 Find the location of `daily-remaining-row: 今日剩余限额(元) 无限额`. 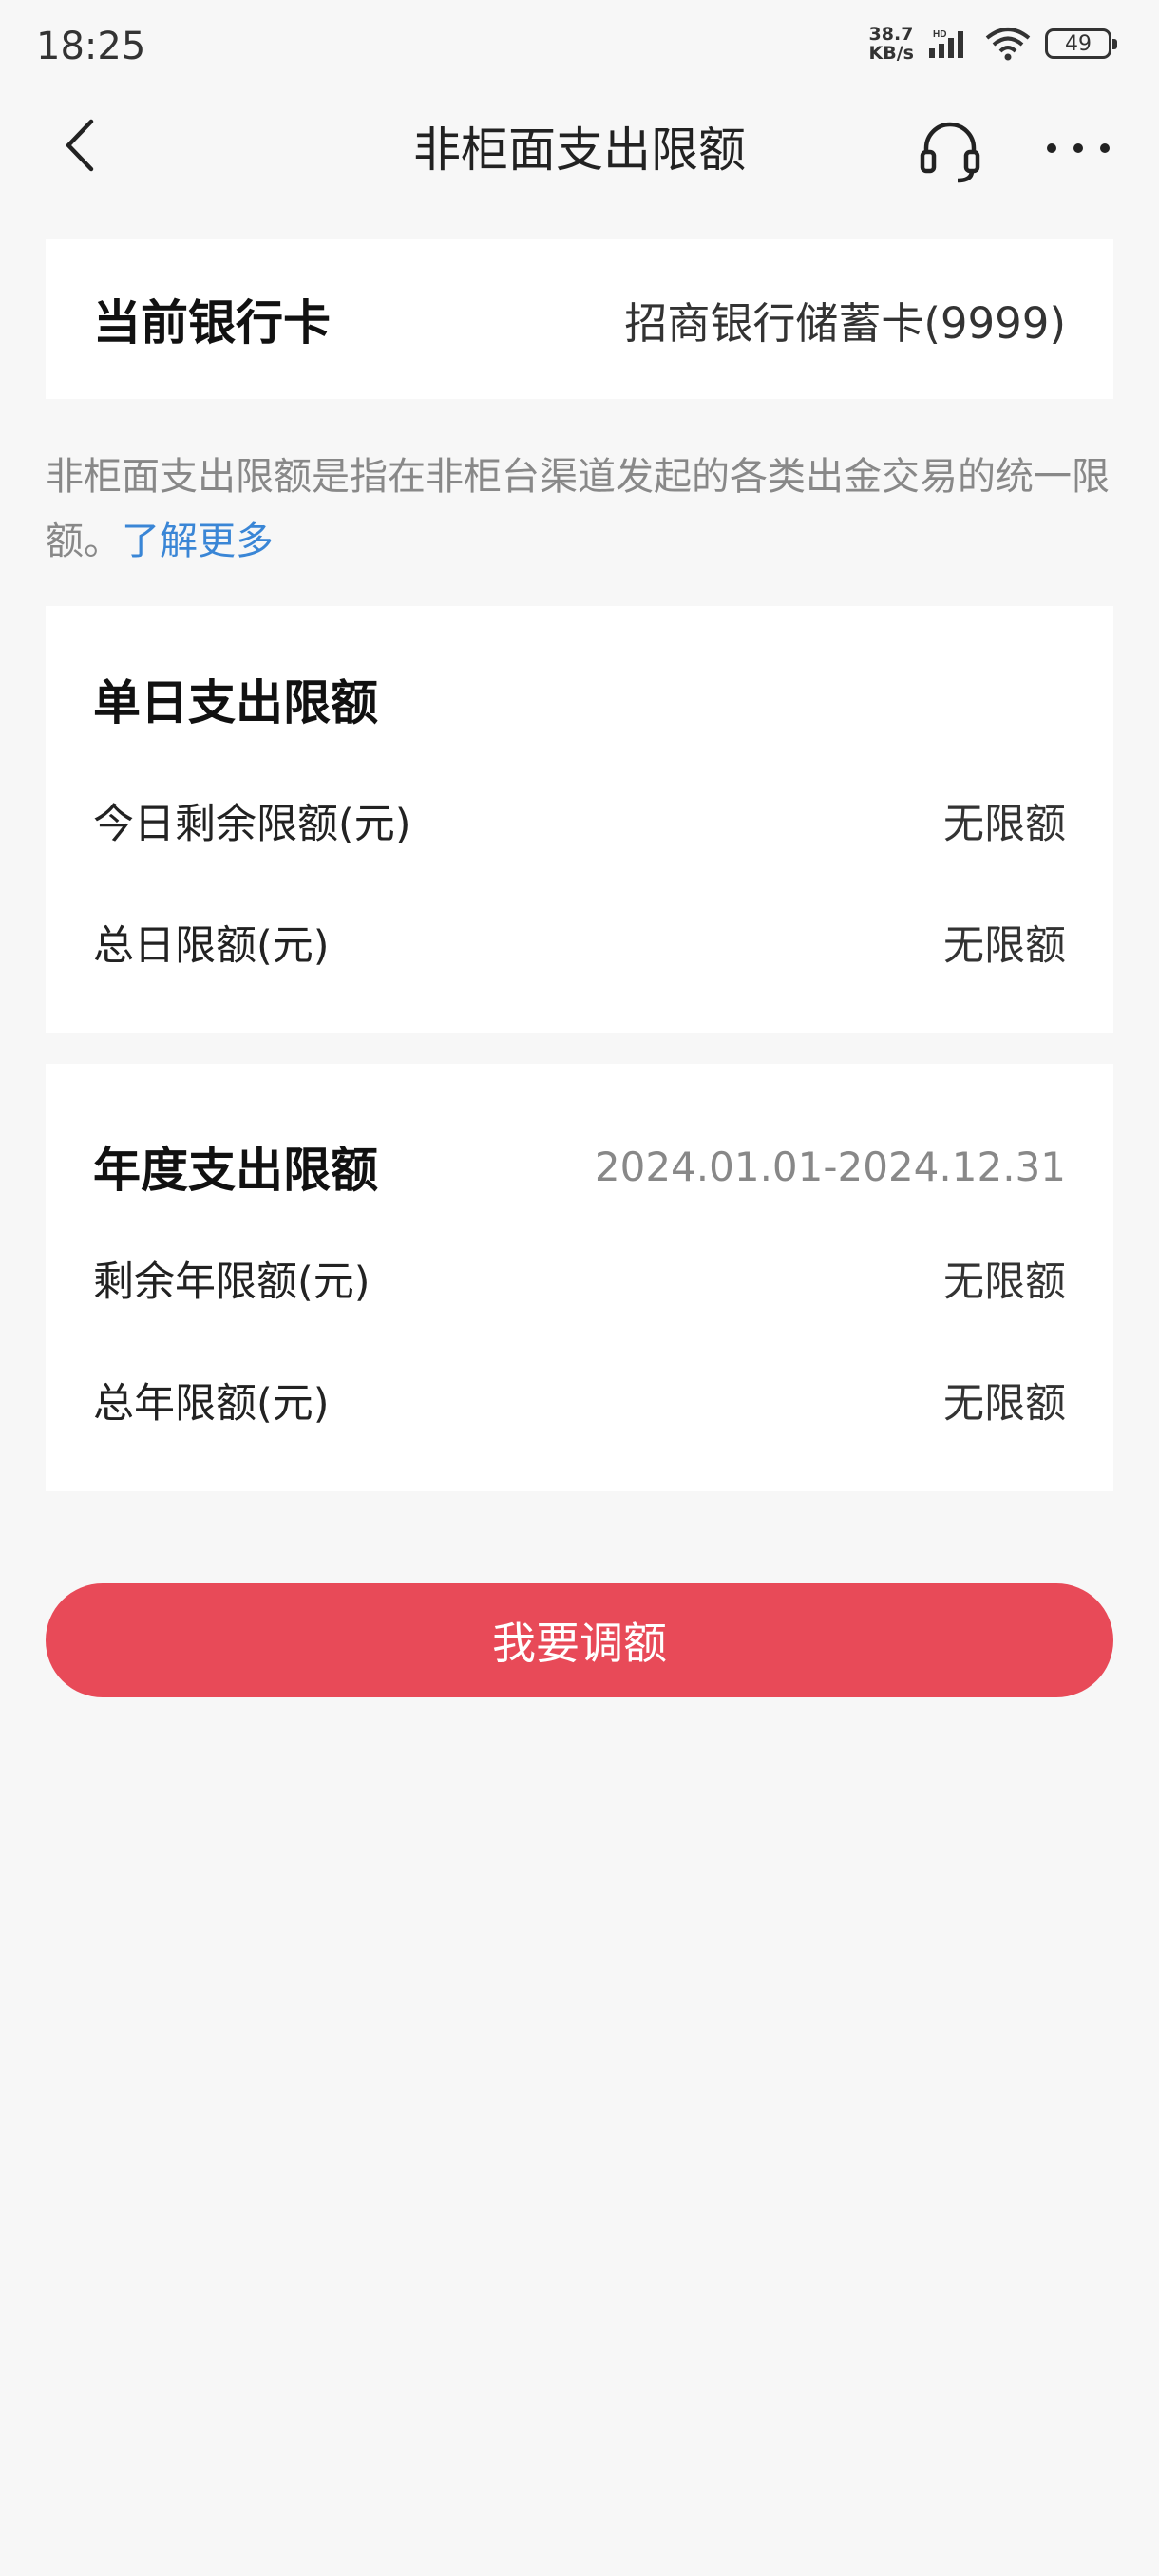

daily-remaining-row: 今日剩余限额(元) 无限额 is located at coordinates (579, 821).